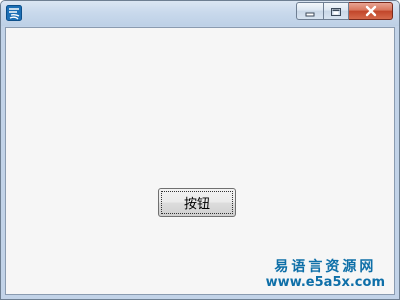  I want to click on watermark: 易语言资源网 www.e5a5x.com, so click(325, 274).